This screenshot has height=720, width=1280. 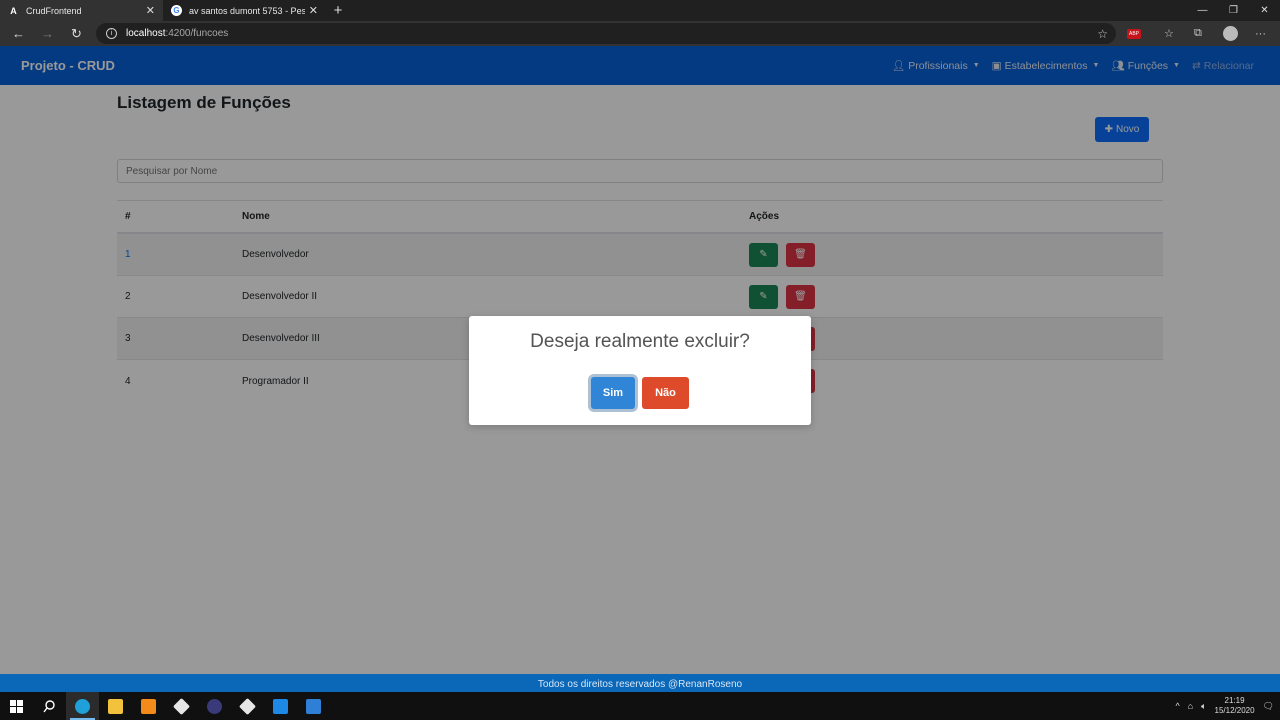 I want to click on browser-tab-google: G av santos dumont 5753 - Pesqu ✕, so click(x=244, y=10).